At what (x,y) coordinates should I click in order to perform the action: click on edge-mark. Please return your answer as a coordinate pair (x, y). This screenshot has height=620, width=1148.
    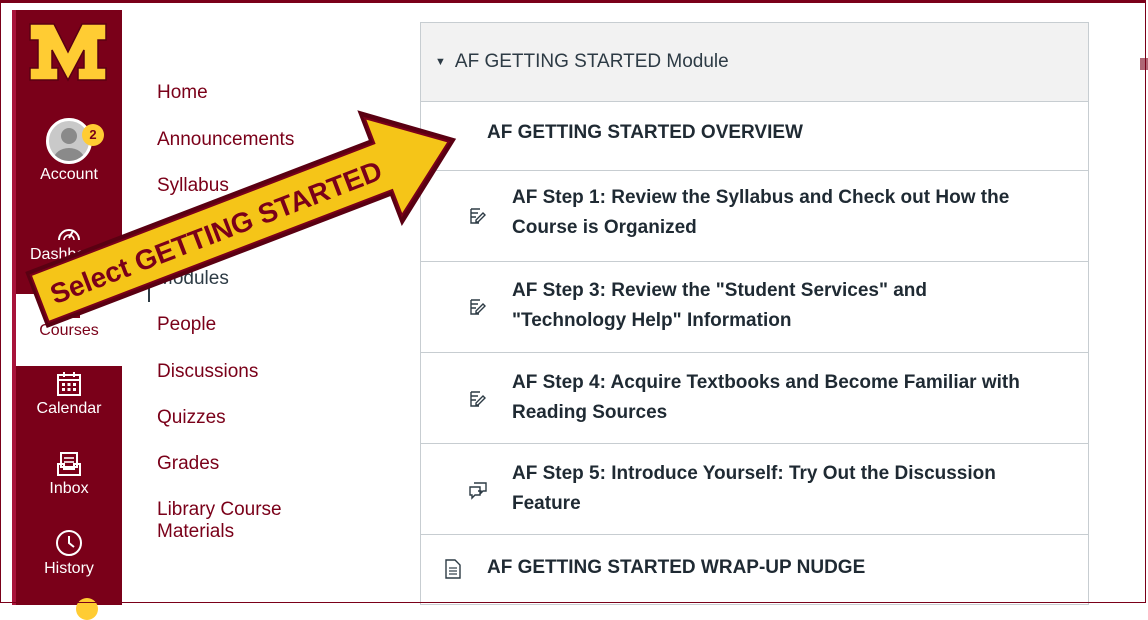
    Looking at the image, I should click on (1144, 64).